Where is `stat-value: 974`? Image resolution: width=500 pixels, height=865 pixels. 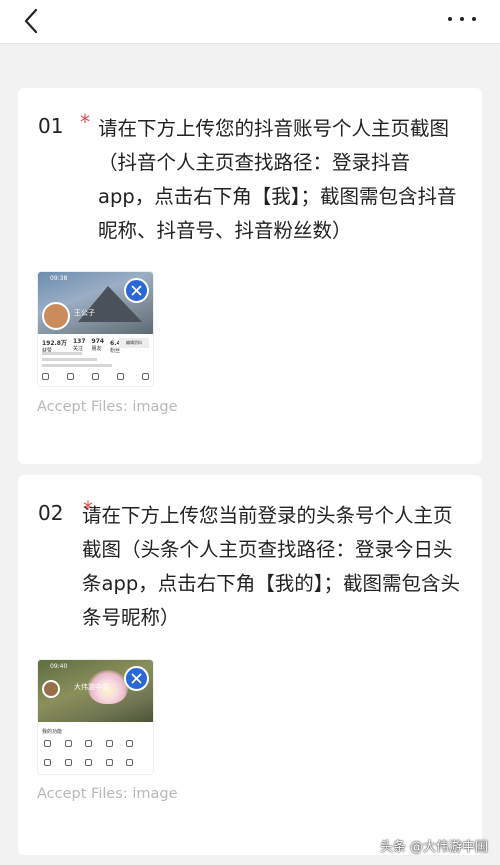
stat-value: 974 is located at coordinates (98, 341).